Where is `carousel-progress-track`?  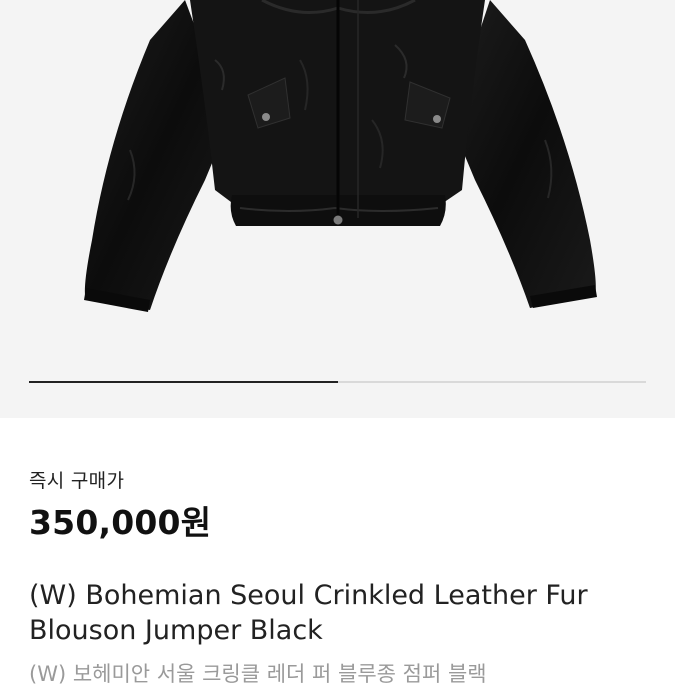
carousel-progress-track is located at coordinates (337, 382).